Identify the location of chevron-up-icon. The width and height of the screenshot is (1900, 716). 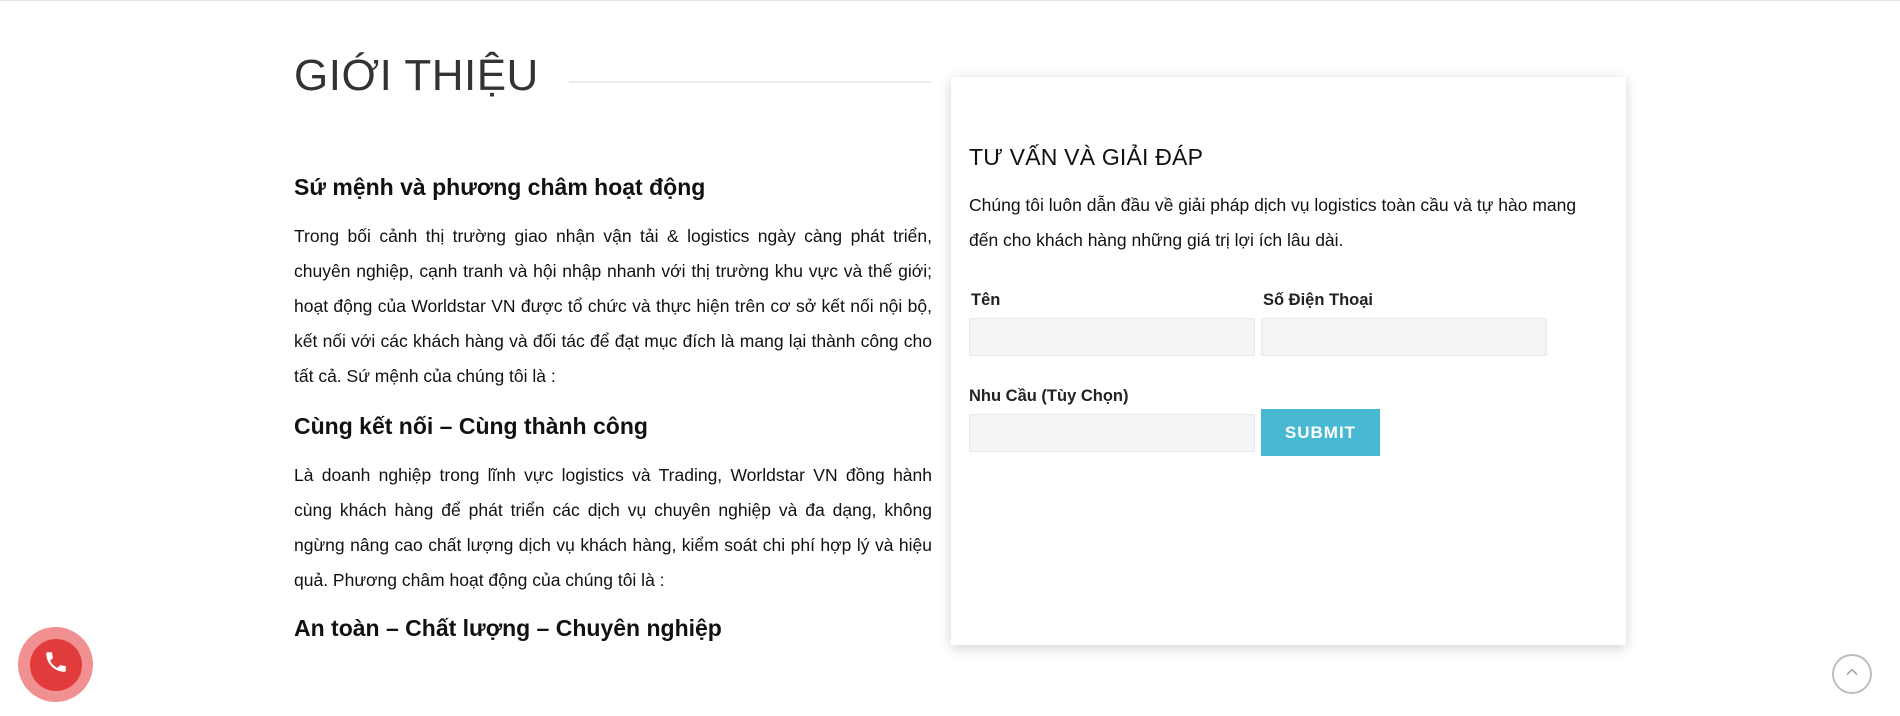
(1852, 674).